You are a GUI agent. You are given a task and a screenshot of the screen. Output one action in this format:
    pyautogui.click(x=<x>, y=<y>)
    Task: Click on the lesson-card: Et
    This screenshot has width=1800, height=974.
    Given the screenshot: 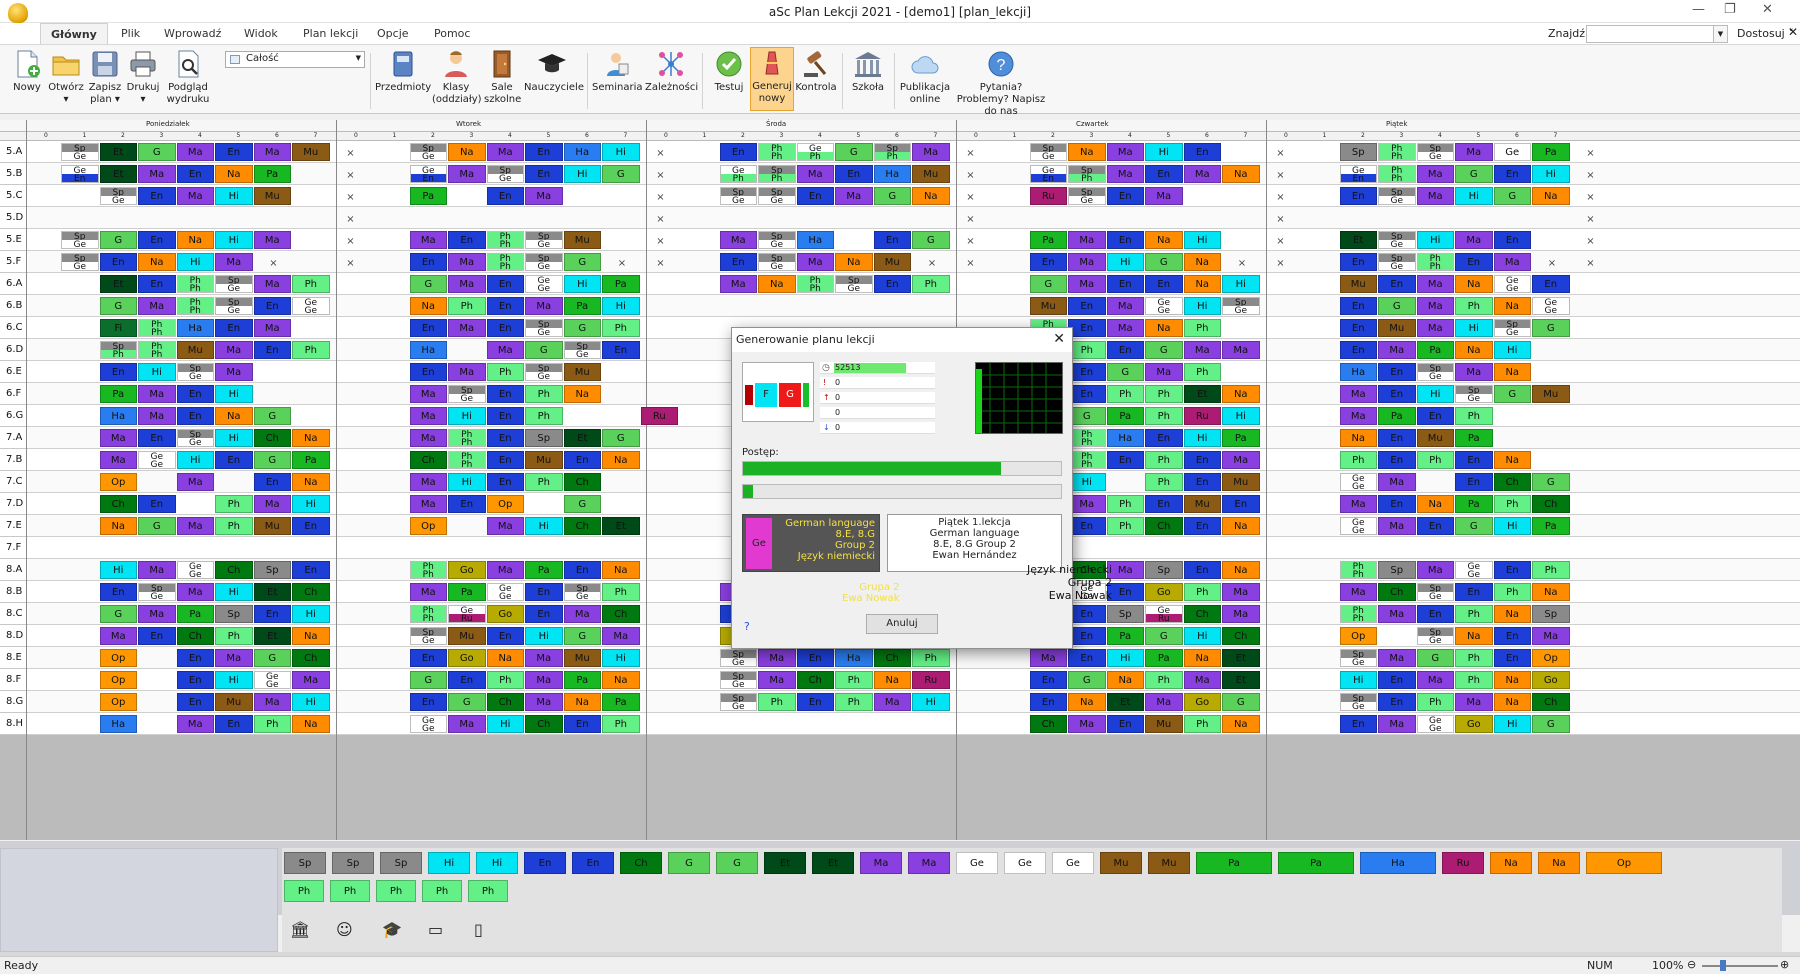 What is the action you would take?
    pyautogui.click(x=272, y=592)
    